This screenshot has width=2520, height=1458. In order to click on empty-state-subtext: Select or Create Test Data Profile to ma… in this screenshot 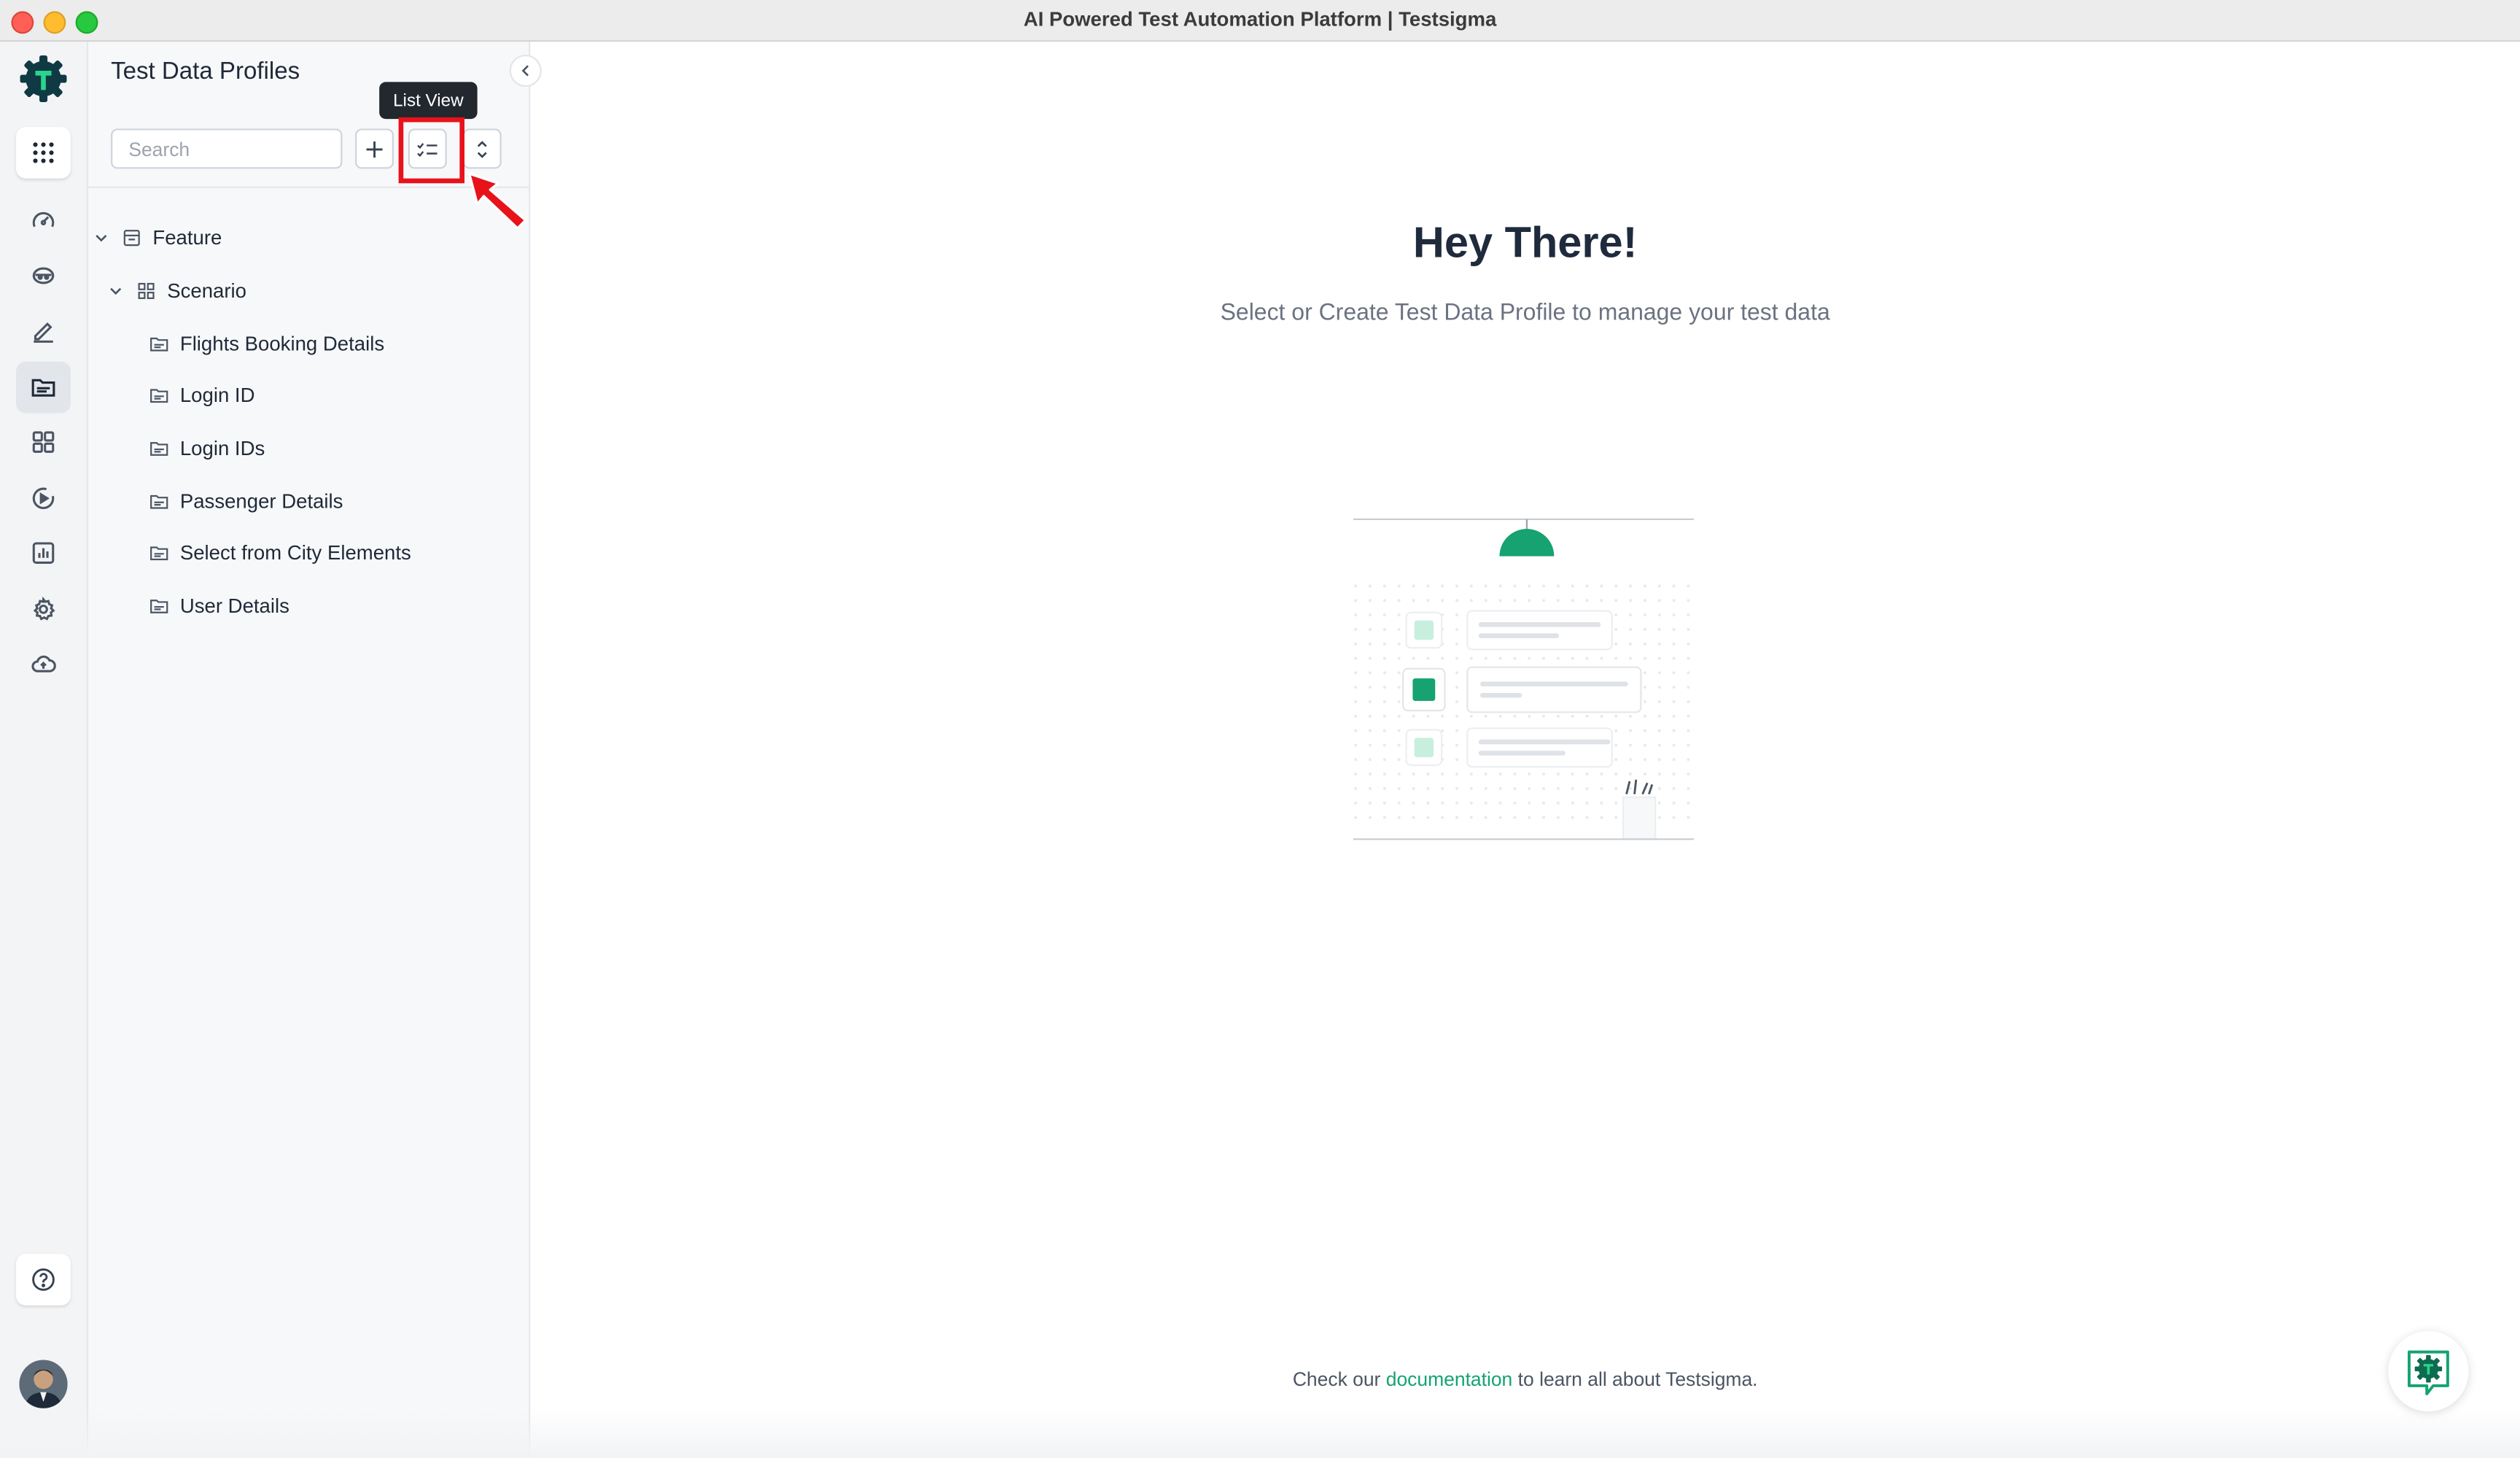, I will do `click(1525, 313)`.